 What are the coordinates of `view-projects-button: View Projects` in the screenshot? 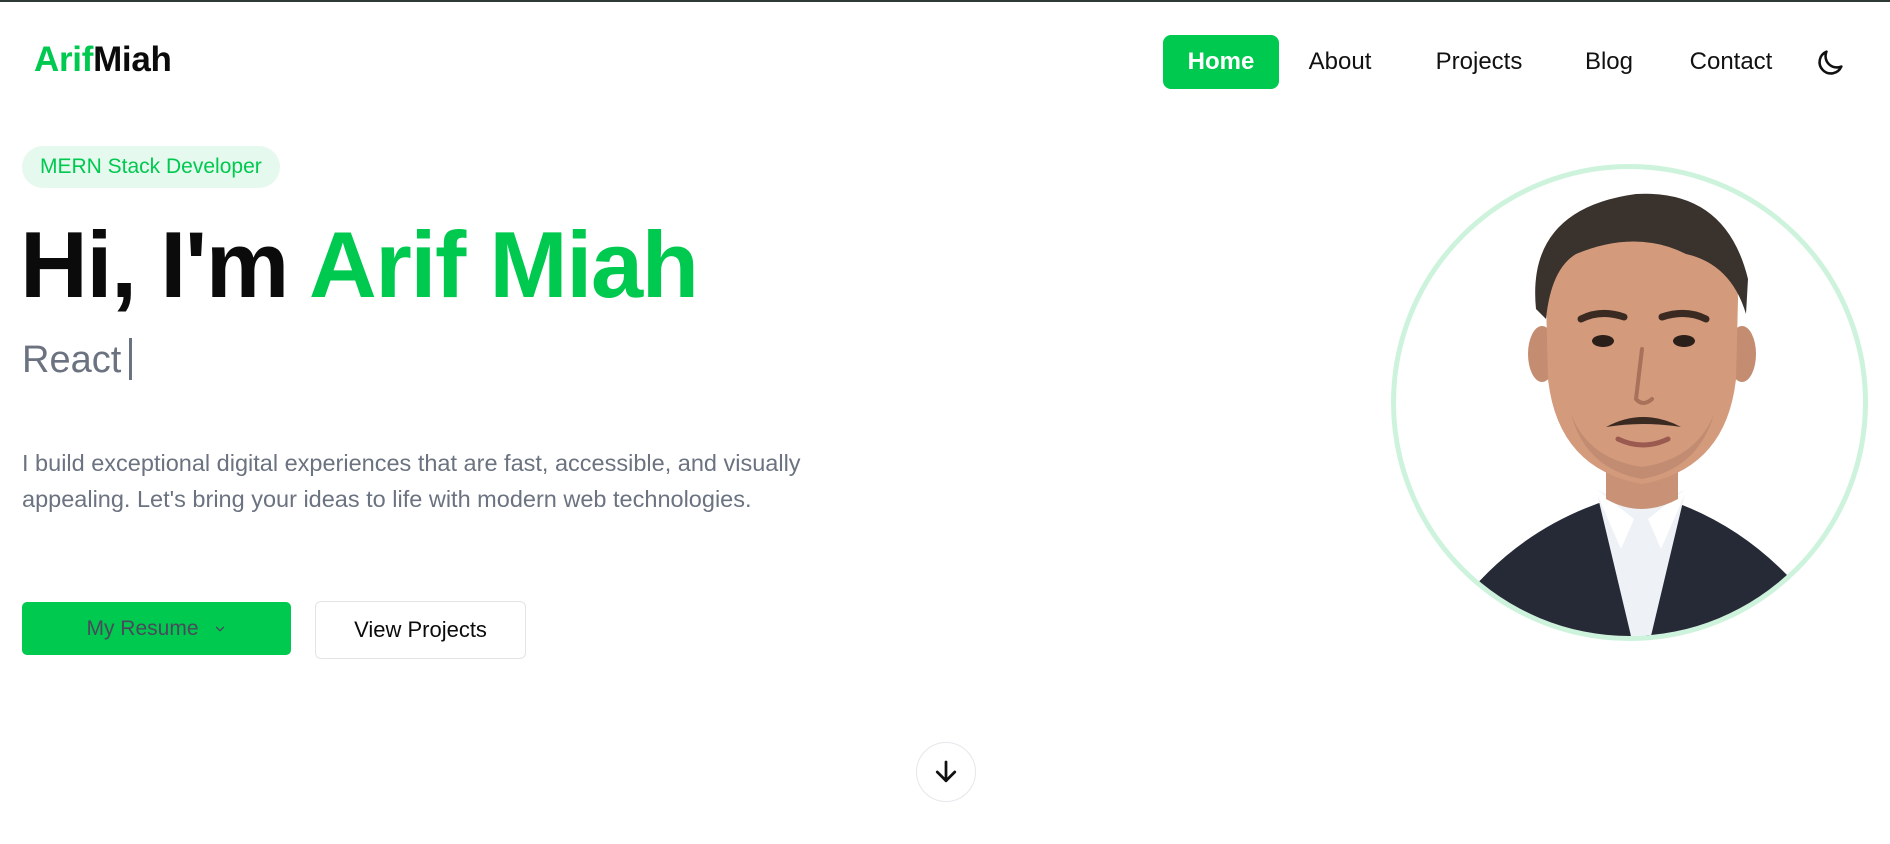 It's located at (420, 630).